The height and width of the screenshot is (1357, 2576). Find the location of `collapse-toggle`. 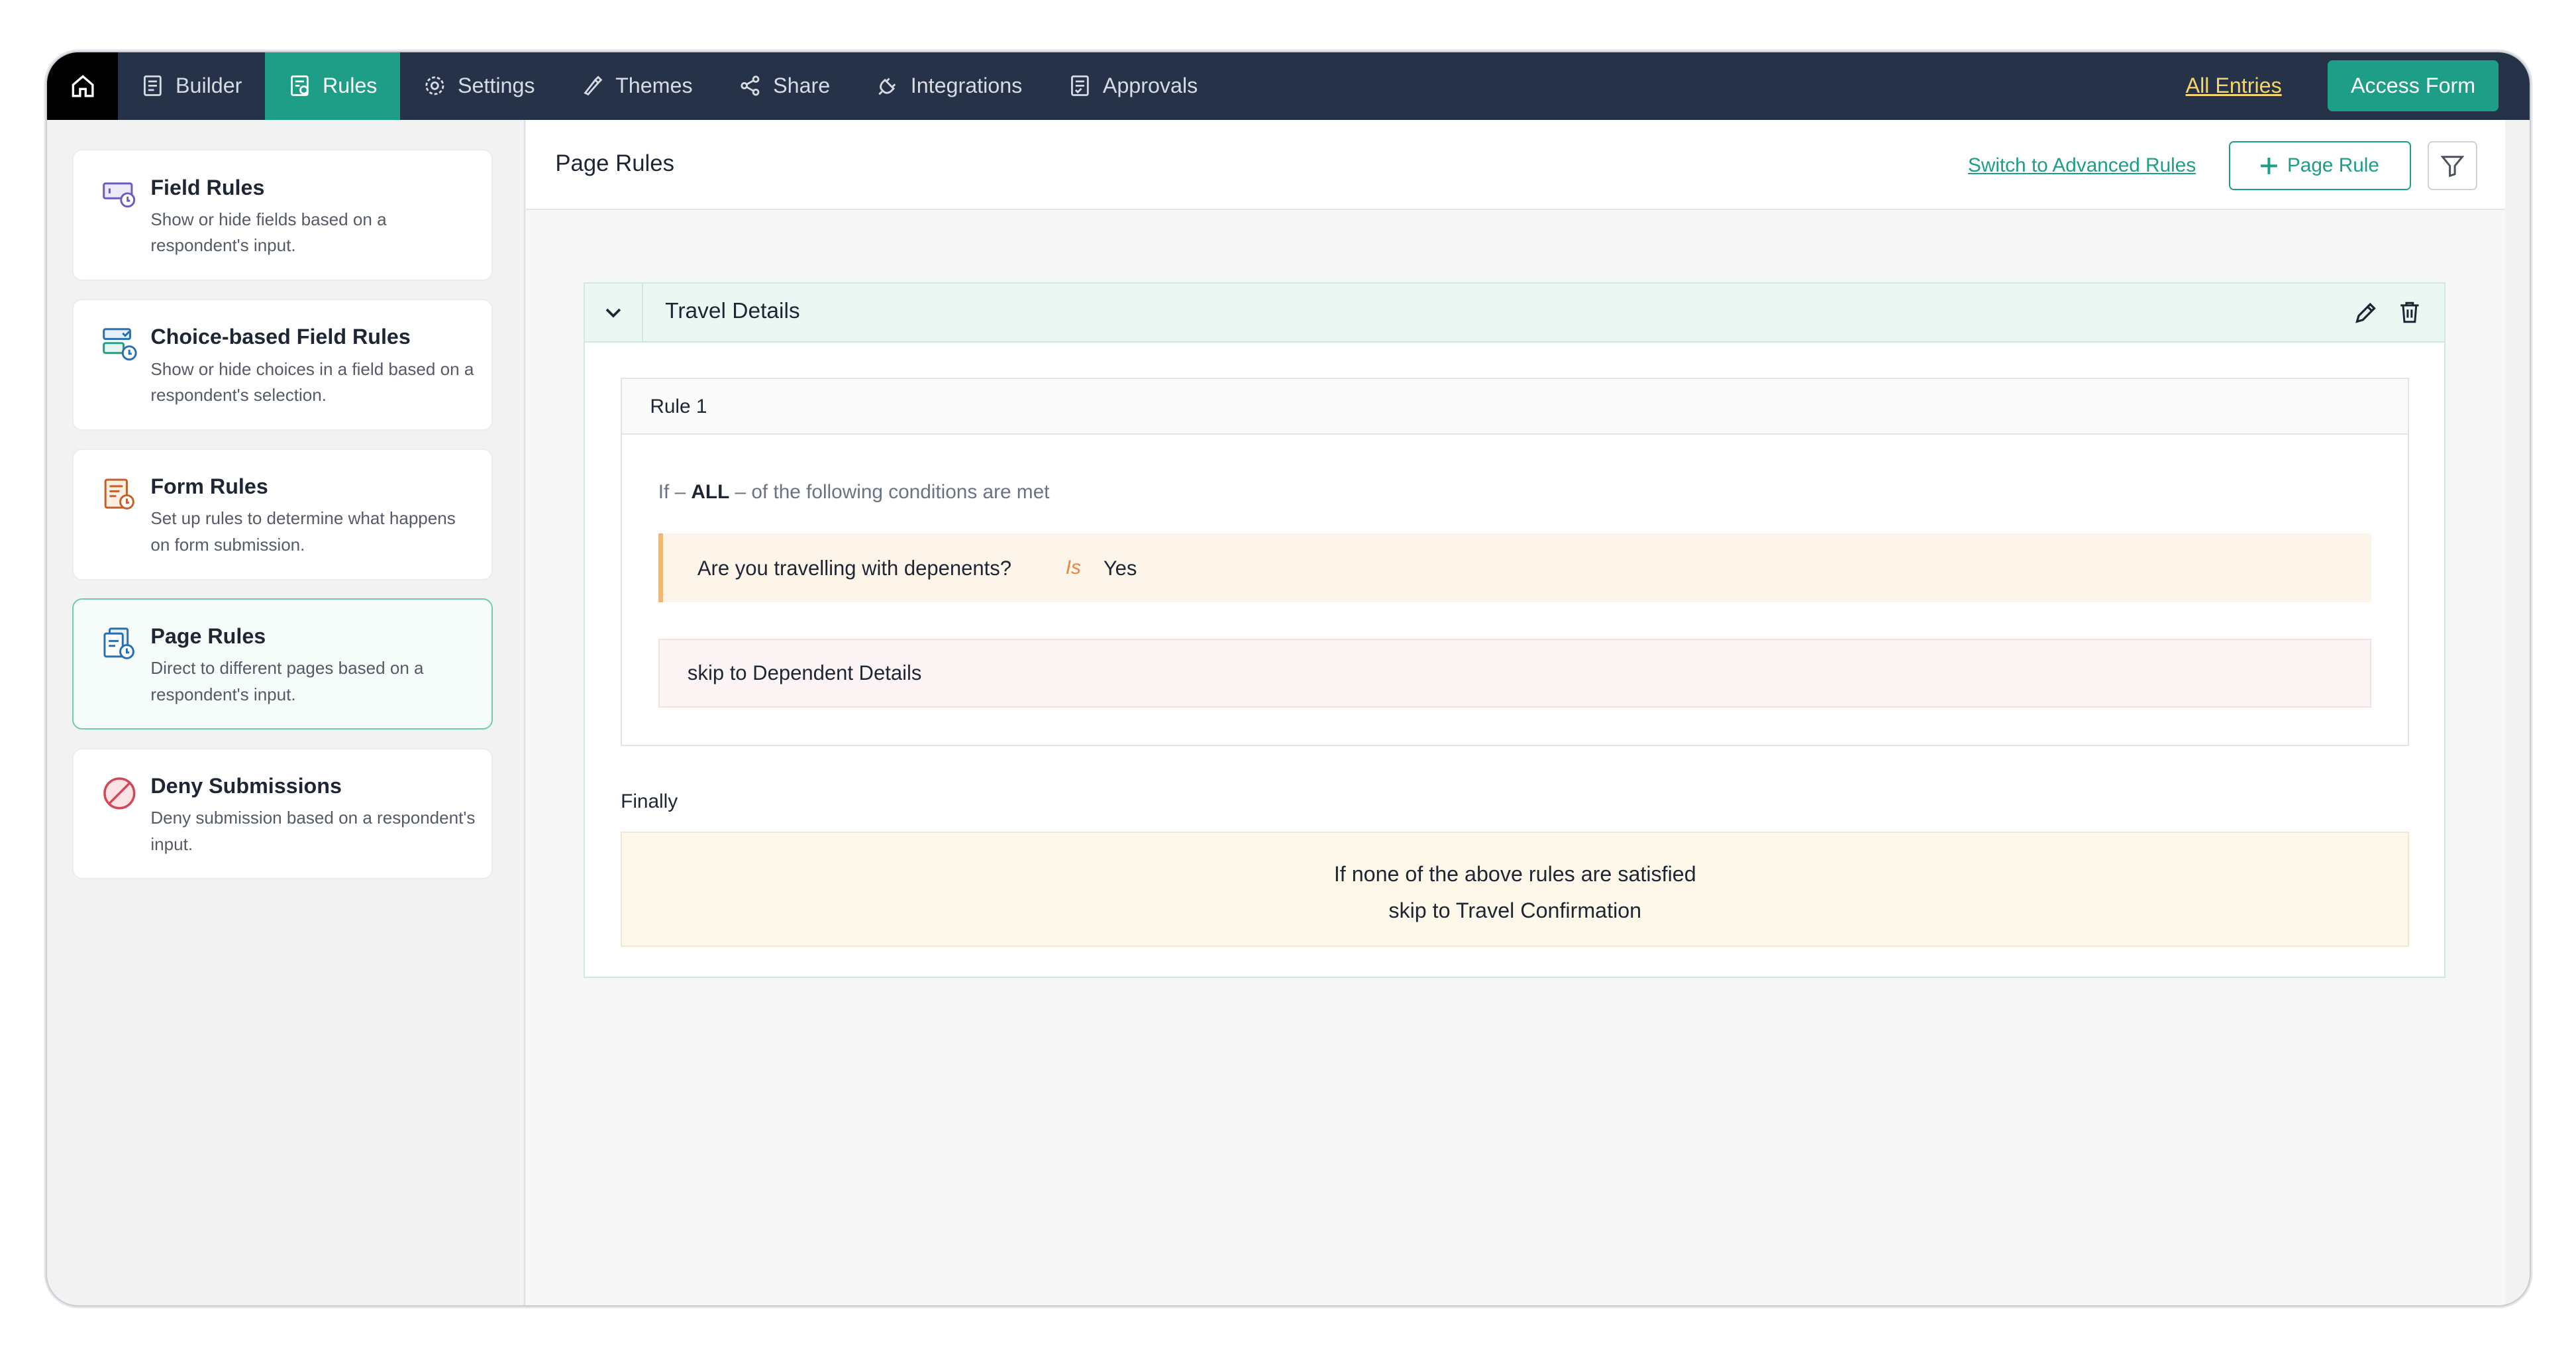

collapse-toggle is located at coordinates (614, 313).